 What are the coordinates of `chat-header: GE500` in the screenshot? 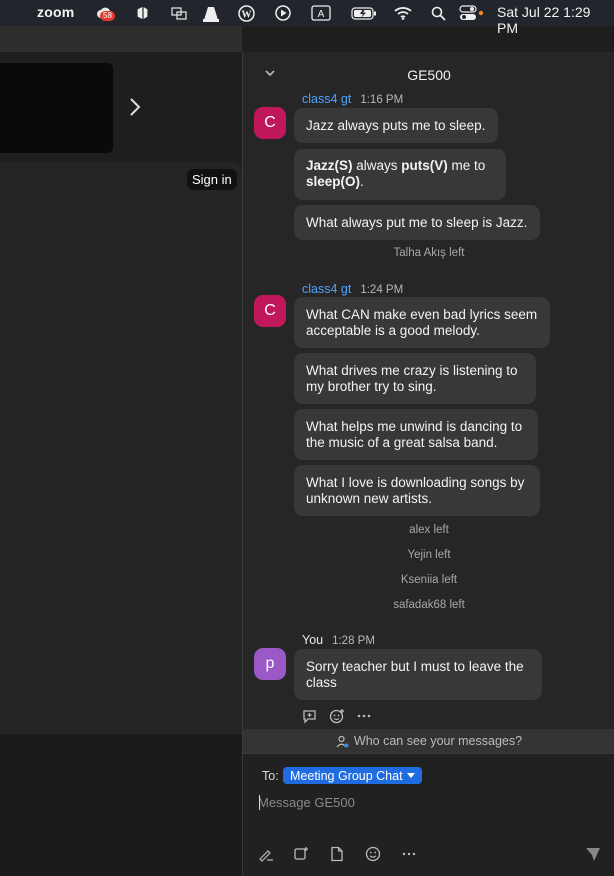 It's located at (428, 74).